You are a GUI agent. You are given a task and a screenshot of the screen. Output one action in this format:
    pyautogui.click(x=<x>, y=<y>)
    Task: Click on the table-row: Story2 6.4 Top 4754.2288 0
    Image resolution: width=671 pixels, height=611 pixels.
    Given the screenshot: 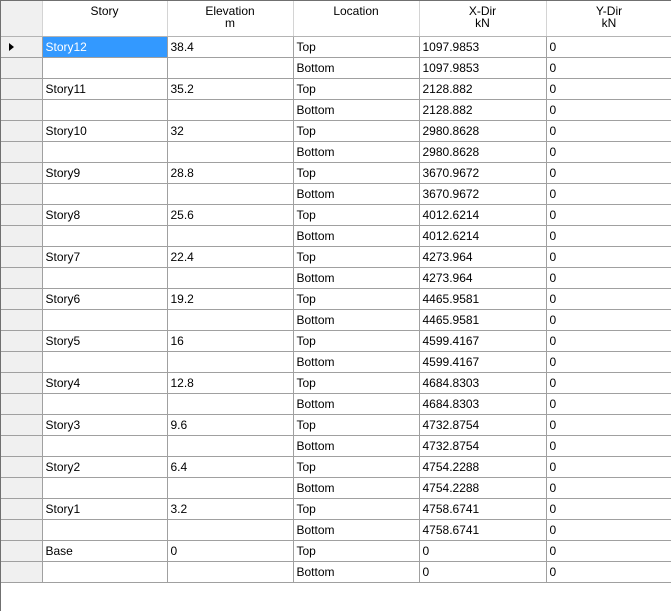 What is the action you would take?
    pyautogui.click(x=336, y=467)
    